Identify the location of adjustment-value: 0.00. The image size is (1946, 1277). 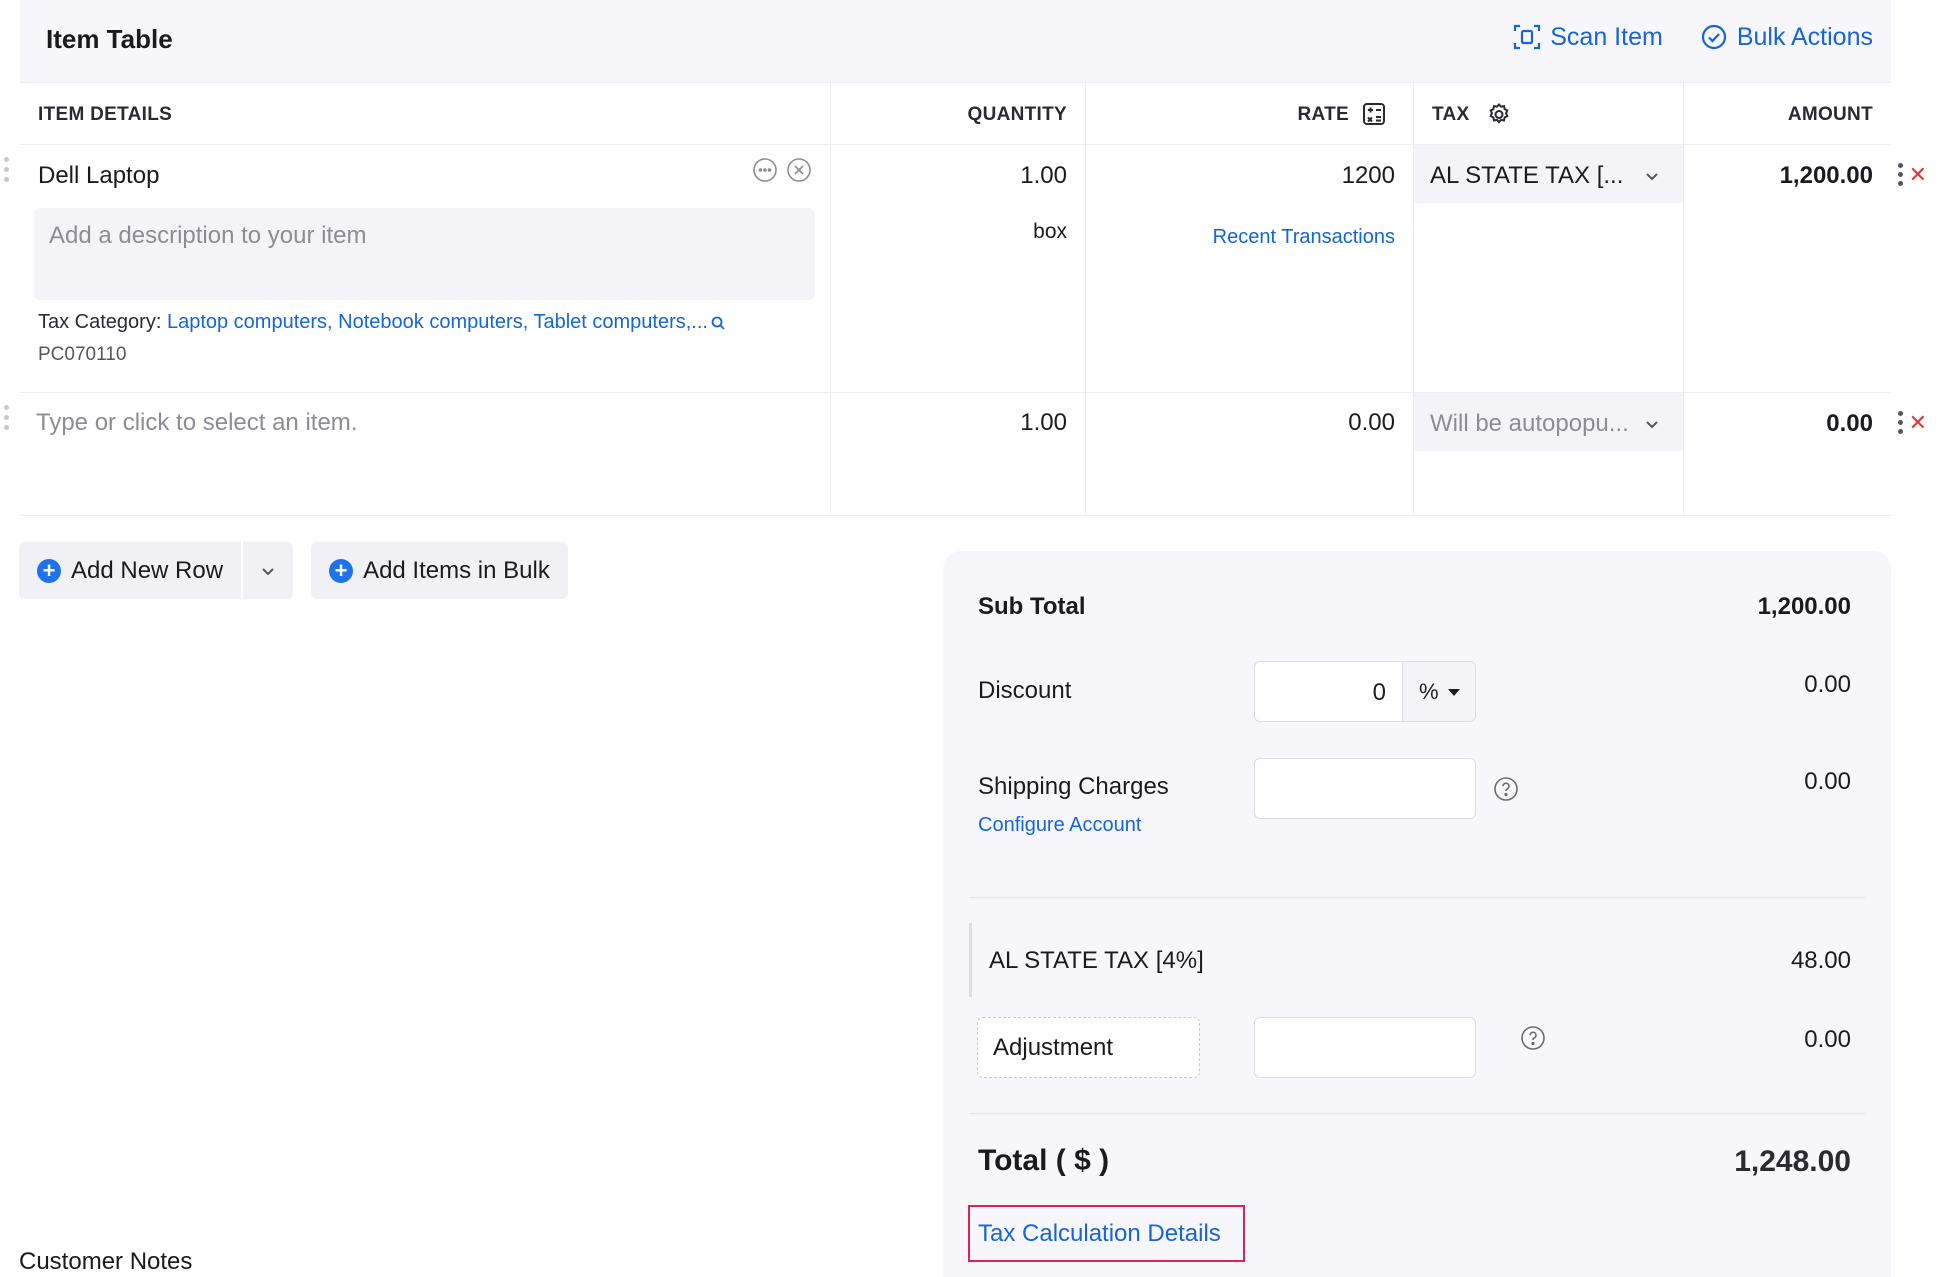
(1827, 1039).